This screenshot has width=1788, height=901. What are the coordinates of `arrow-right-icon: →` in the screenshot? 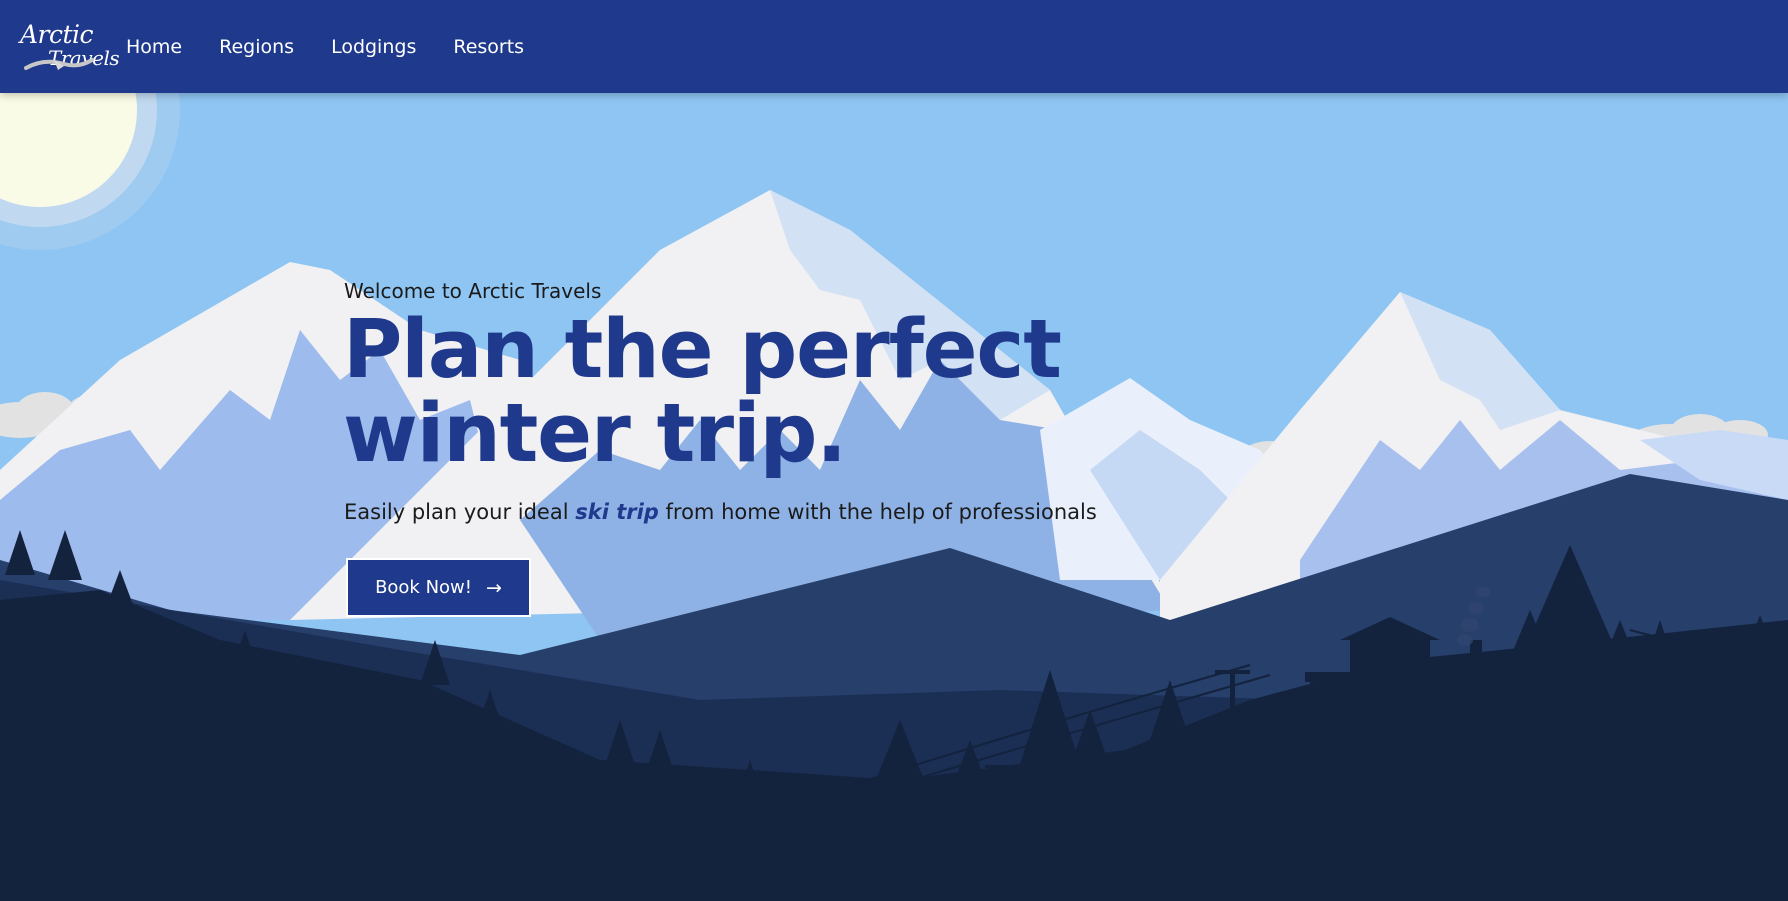 It's located at (494, 587).